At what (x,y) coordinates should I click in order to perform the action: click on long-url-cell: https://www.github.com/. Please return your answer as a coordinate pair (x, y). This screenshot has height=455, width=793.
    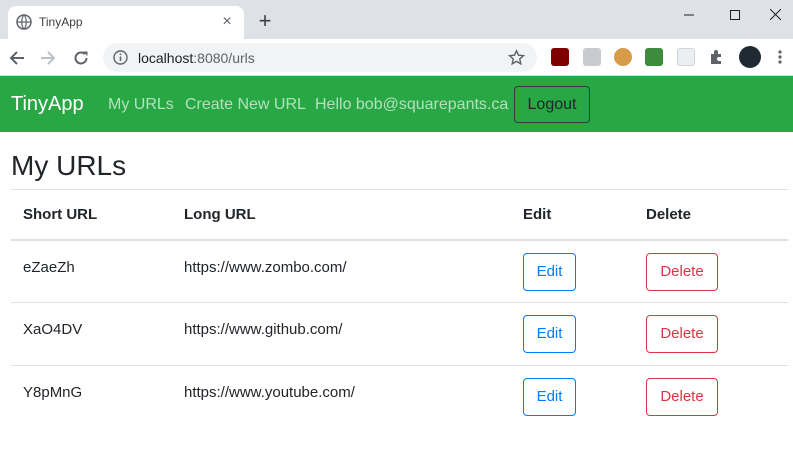
    Looking at the image, I should click on (341, 334).